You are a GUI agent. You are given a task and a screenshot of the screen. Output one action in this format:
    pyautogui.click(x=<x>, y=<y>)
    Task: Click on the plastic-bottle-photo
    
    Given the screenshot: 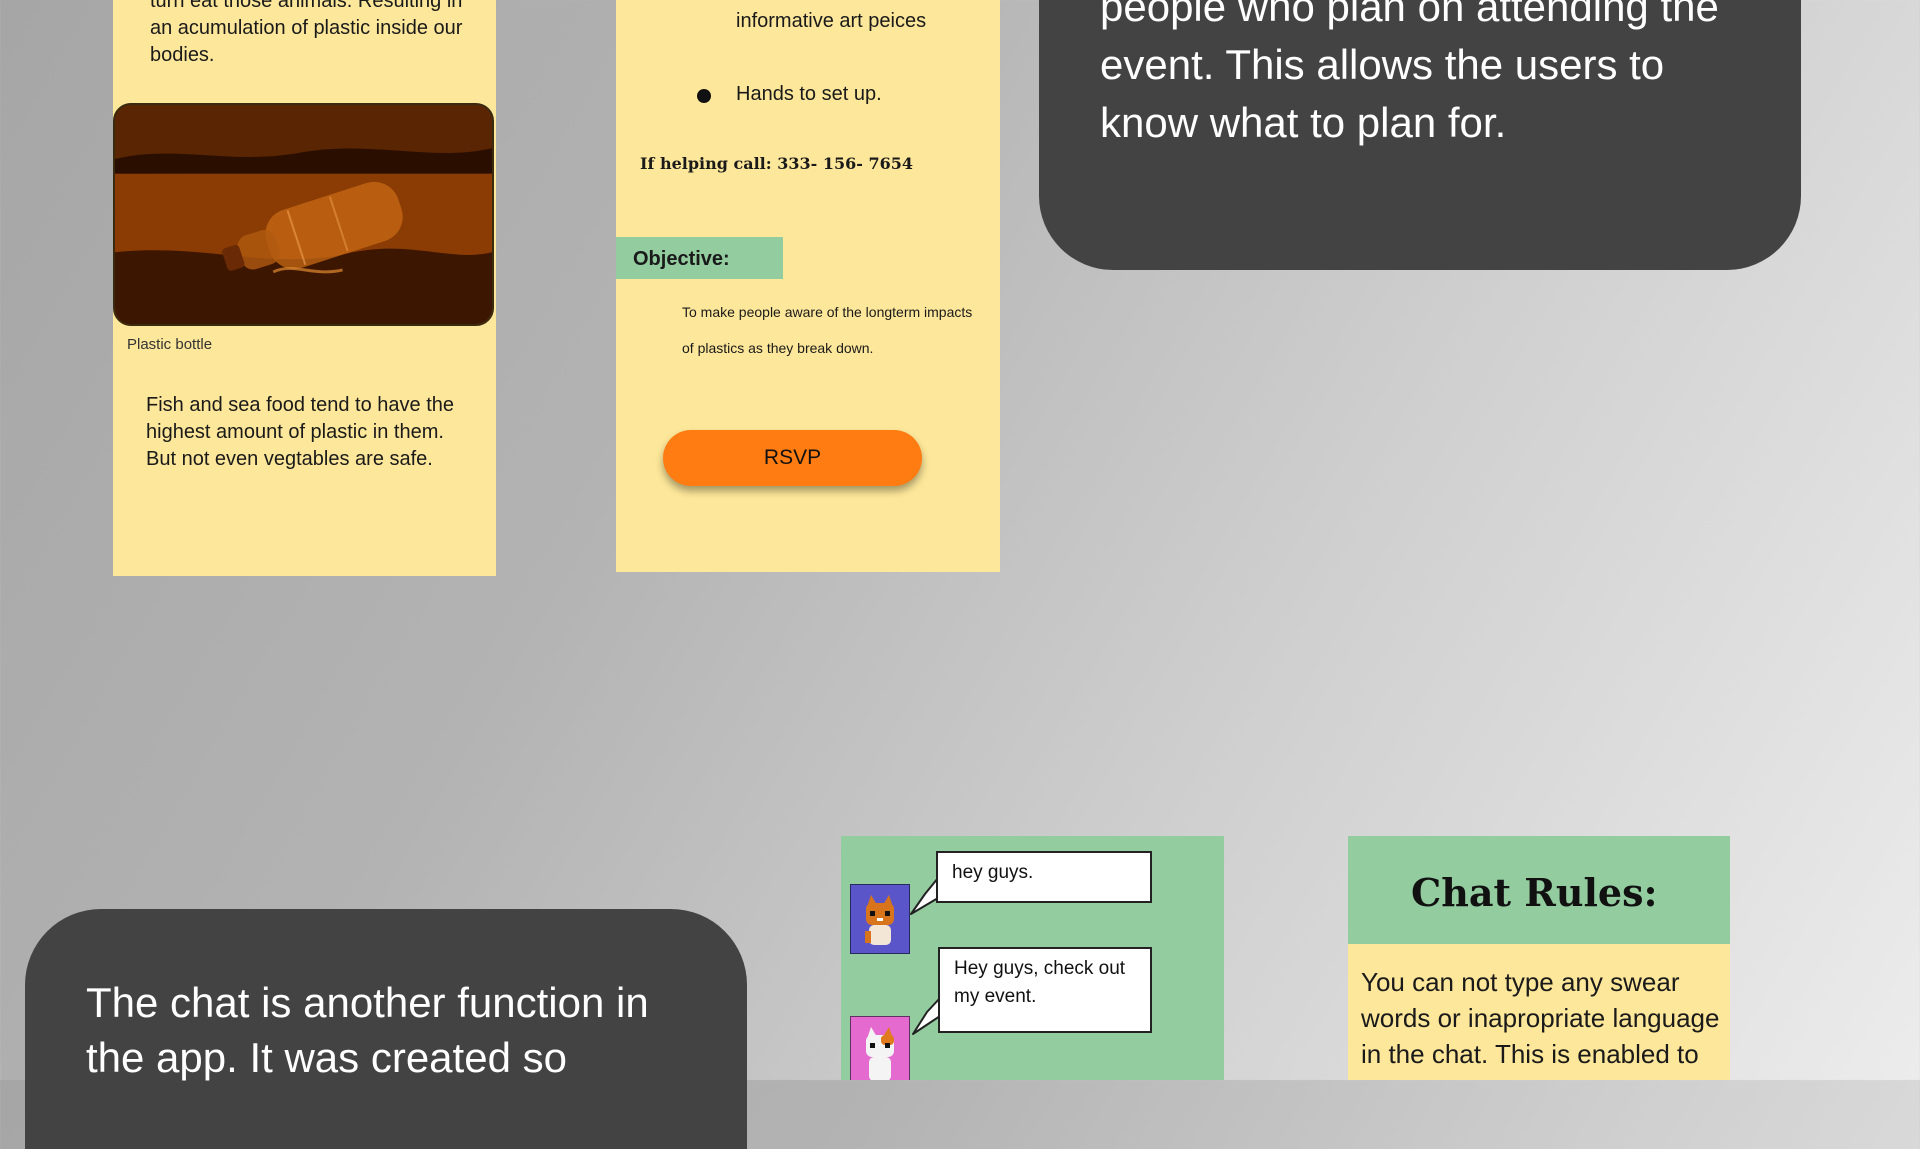 What is the action you would take?
    pyautogui.click(x=303, y=214)
    